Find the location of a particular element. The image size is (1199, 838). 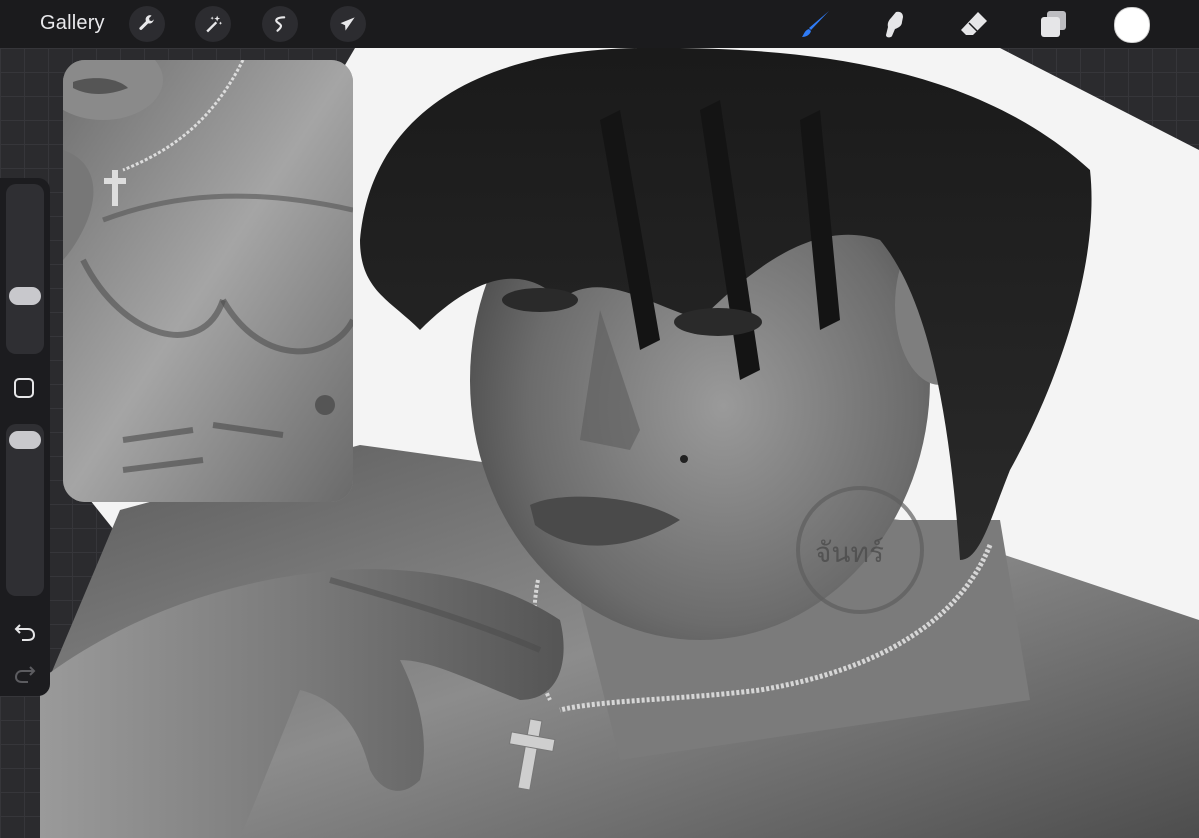

wrench-icon is located at coordinates (146, 22).